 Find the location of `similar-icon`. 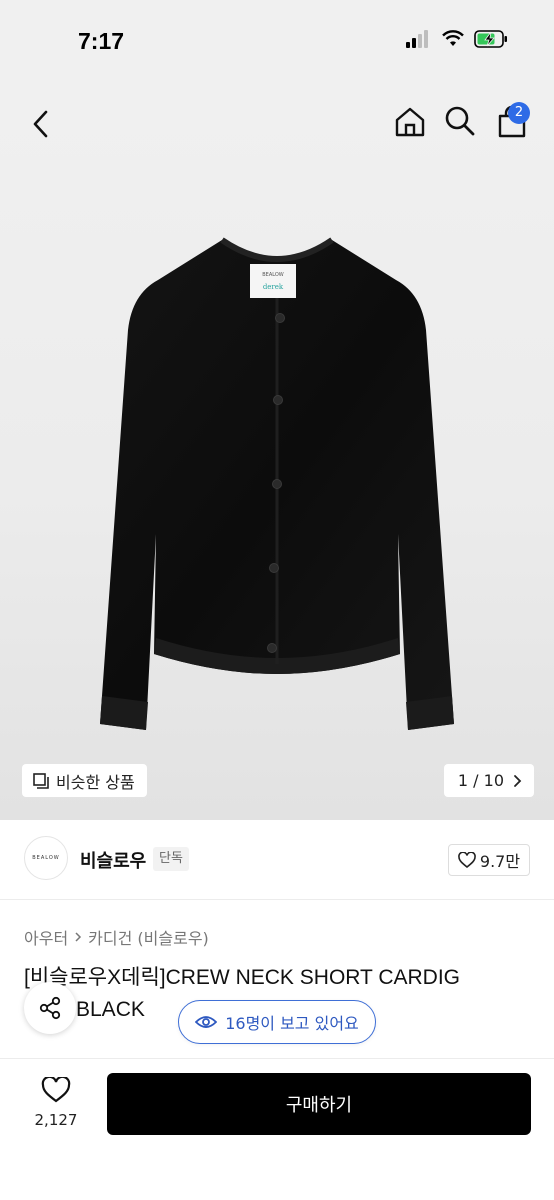

similar-icon is located at coordinates (41, 780).